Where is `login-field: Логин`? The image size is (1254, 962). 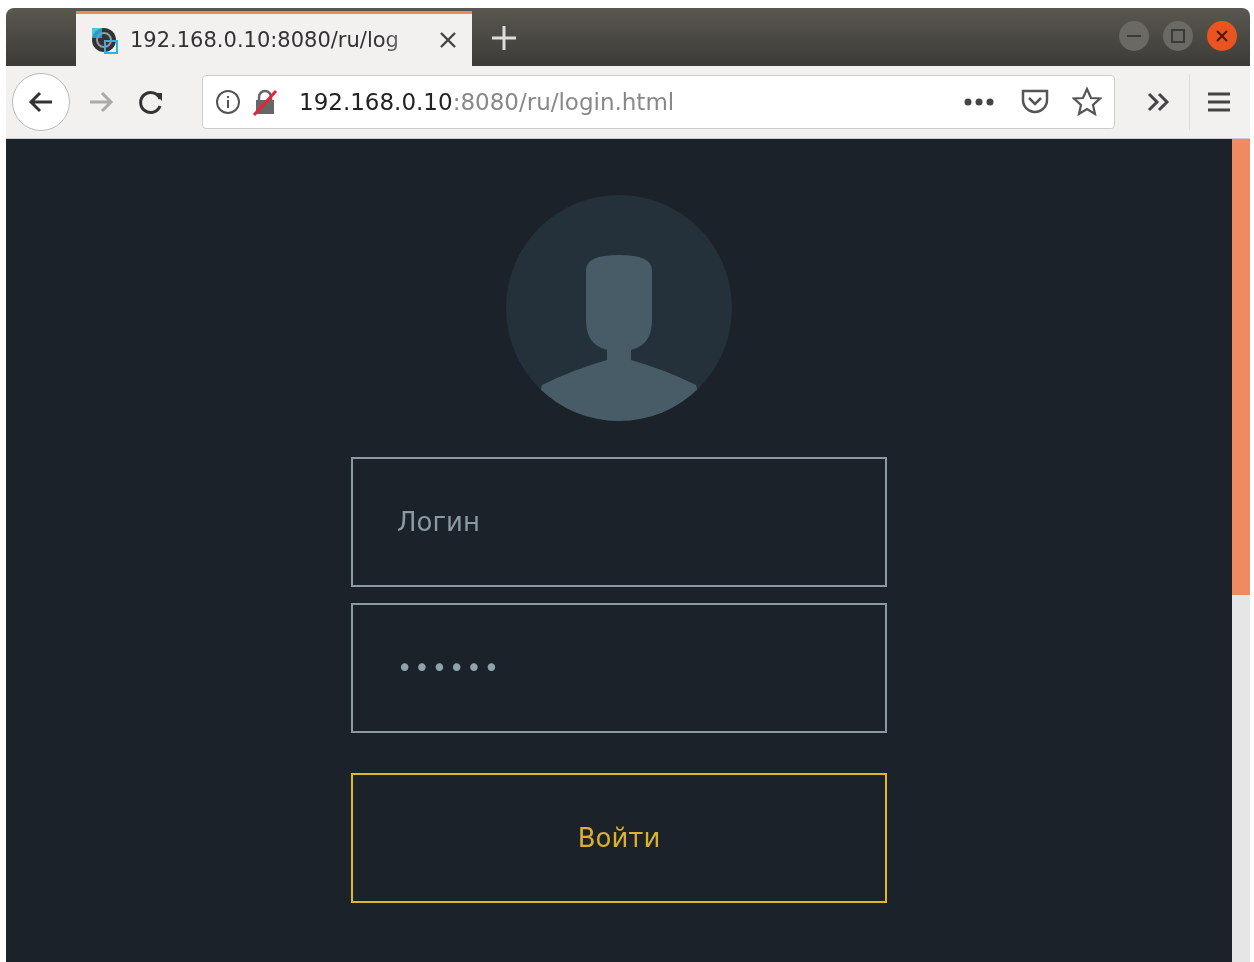 login-field: Логин is located at coordinates (619, 522).